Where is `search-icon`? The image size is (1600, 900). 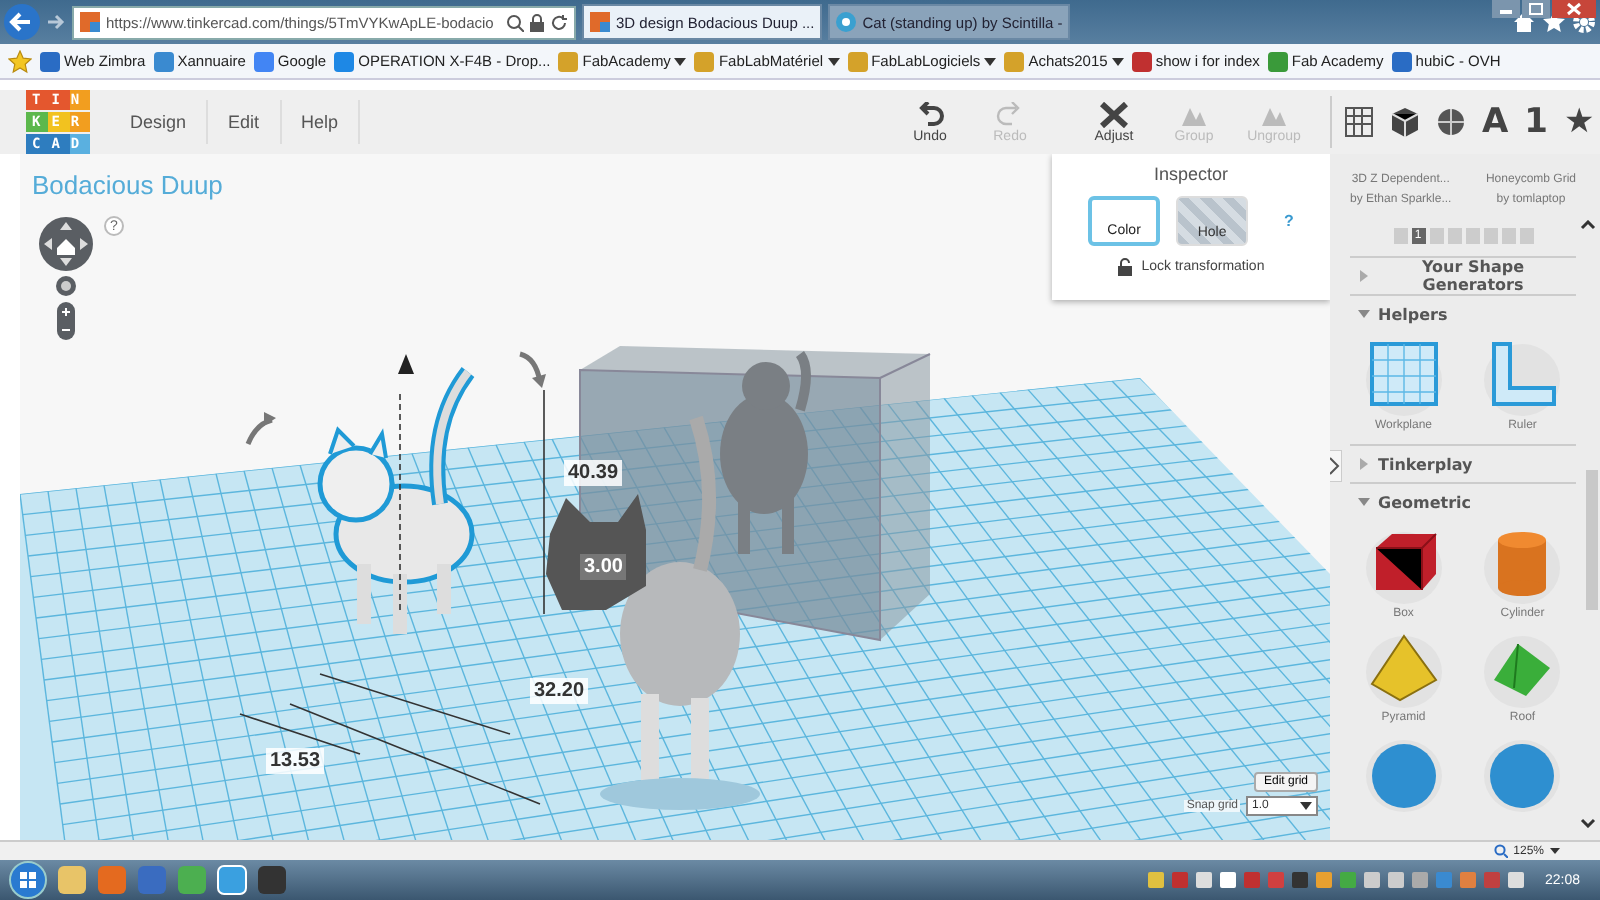 search-icon is located at coordinates (515, 22).